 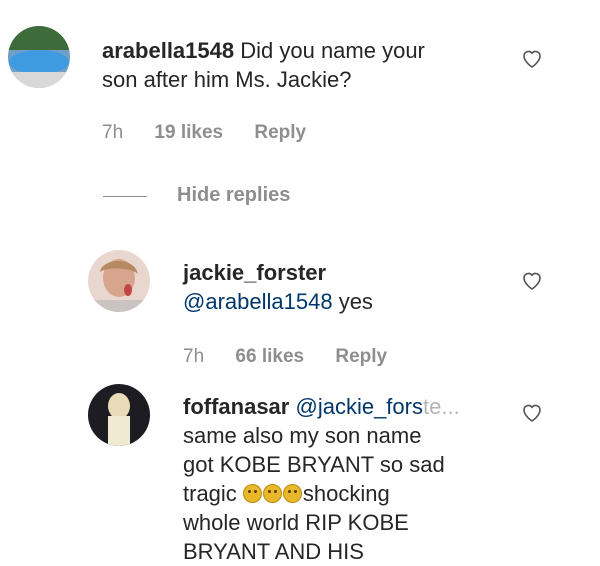 What do you see at coordinates (168, 50) in the screenshot?
I see `comment-username: arabella1548` at bounding box center [168, 50].